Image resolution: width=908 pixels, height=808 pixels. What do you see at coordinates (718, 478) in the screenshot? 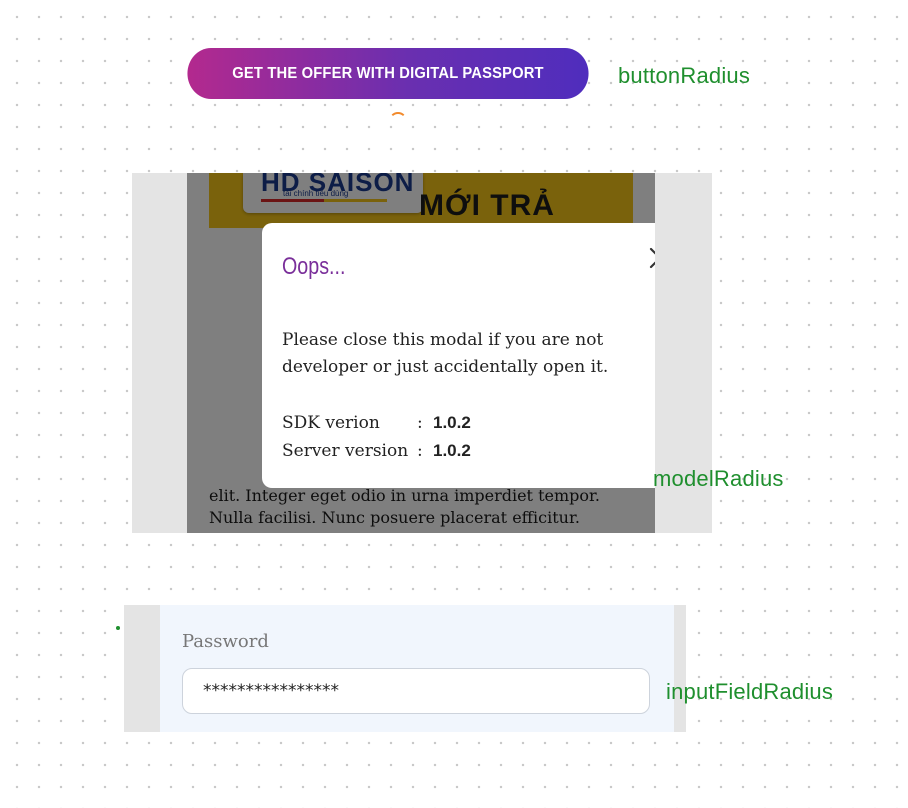
I see `modal-radius-annotation: modelRadius` at bounding box center [718, 478].